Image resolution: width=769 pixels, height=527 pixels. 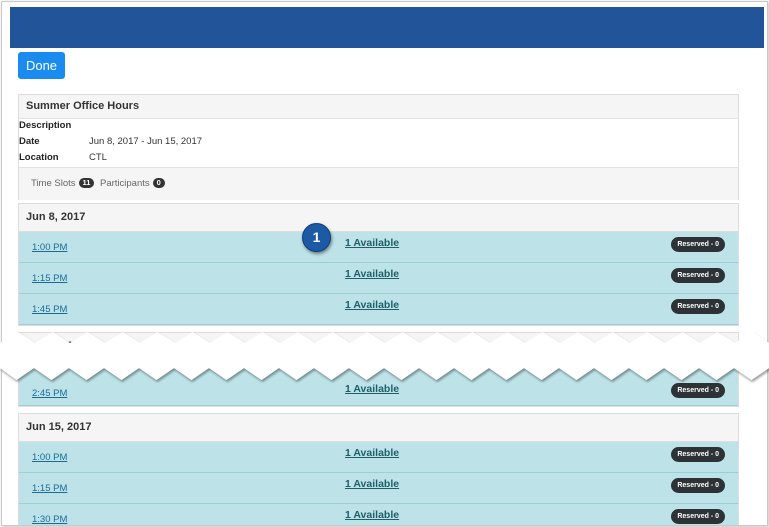 What do you see at coordinates (146, 141) in the screenshot?
I see `date-value: Jun 8, 2017 - Jun 15, 2017` at bounding box center [146, 141].